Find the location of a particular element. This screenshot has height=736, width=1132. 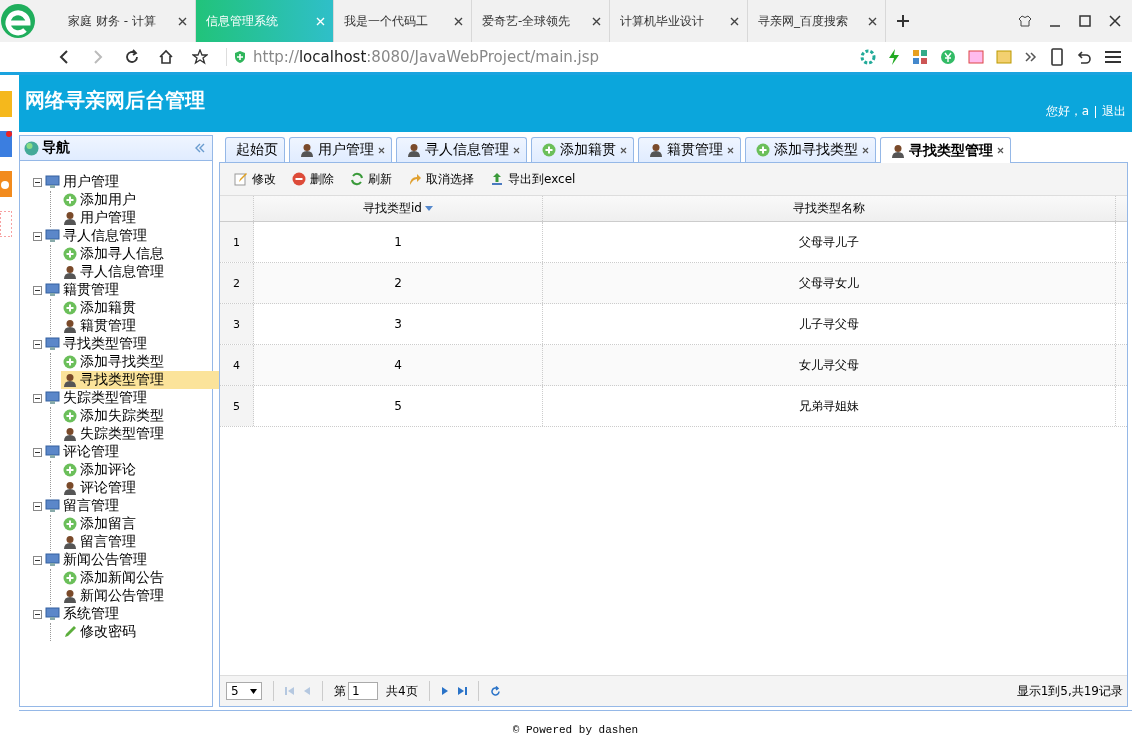

table-cell: 4 is located at coordinates (398, 365).